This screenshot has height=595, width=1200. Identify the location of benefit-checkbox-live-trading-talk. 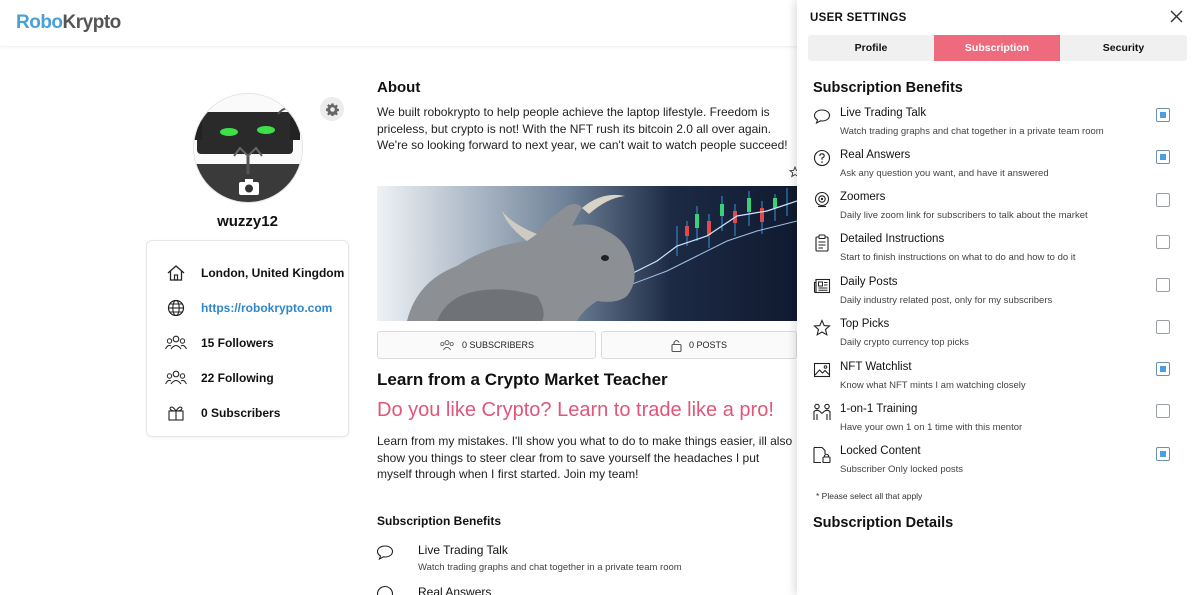
(1163, 115).